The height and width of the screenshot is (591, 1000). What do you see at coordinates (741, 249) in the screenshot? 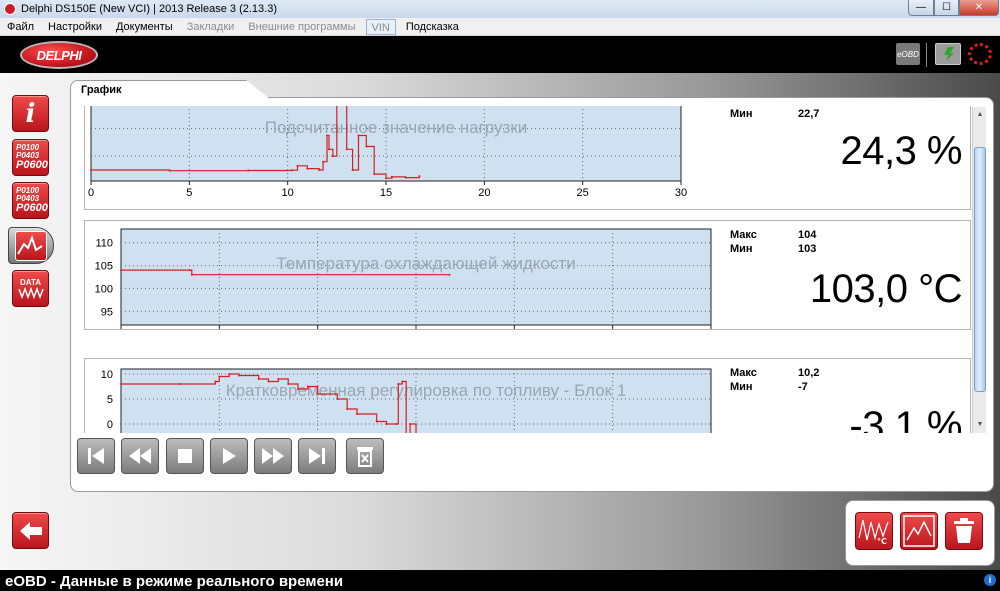
I see `stat-label-min: Мин` at bounding box center [741, 249].